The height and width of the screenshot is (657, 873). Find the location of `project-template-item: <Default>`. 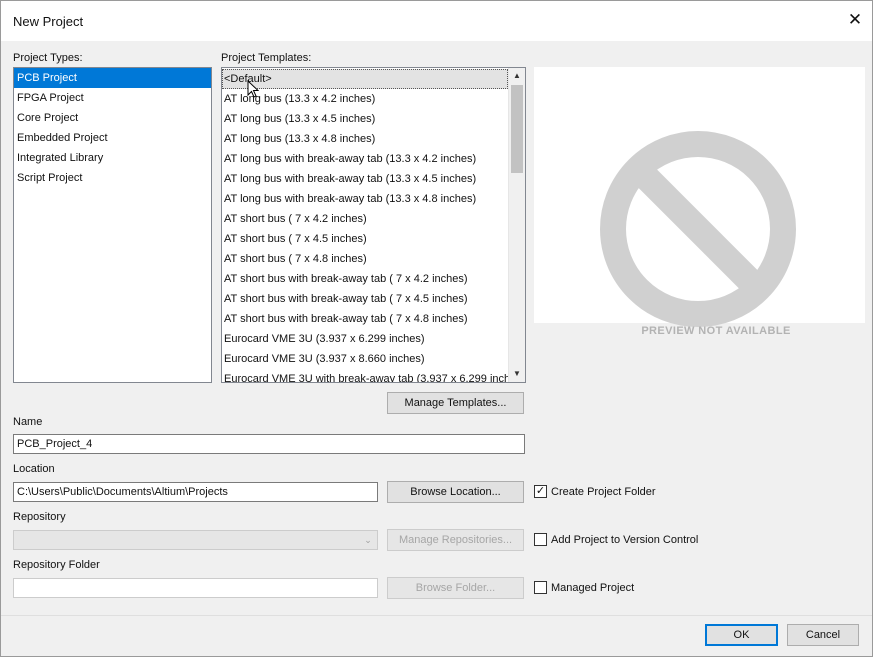

project-template-item: <Default> is located at coordinates (365, 79).